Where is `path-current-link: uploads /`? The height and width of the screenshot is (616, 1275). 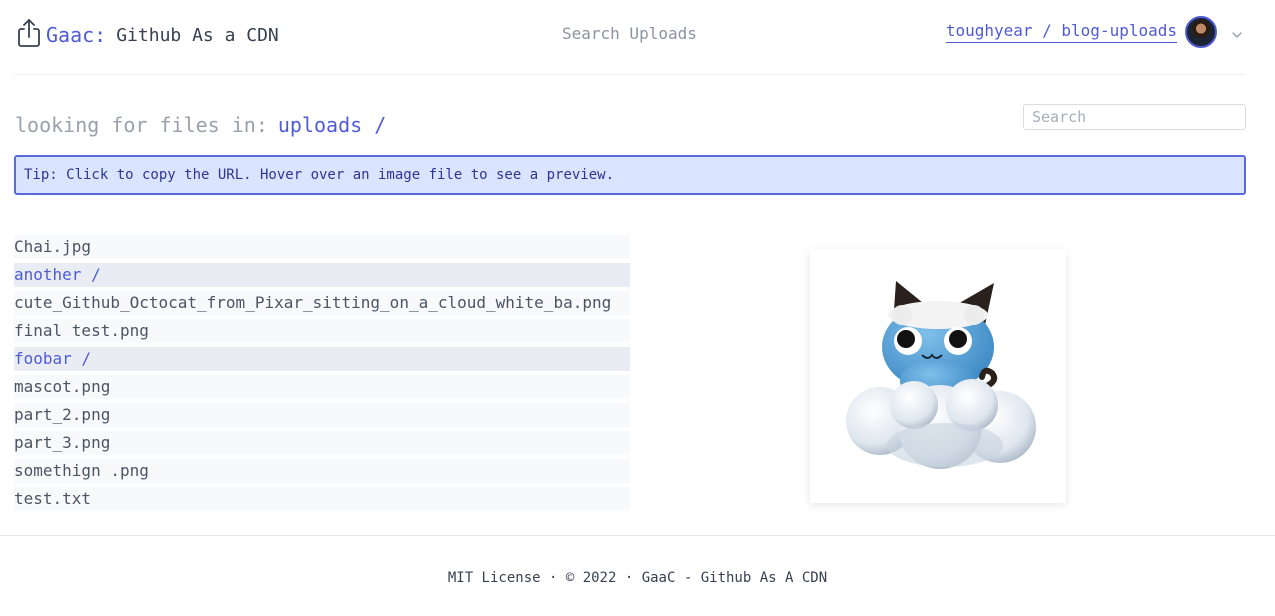
path-current-link: uploads / is located at coordinates (332, 125).